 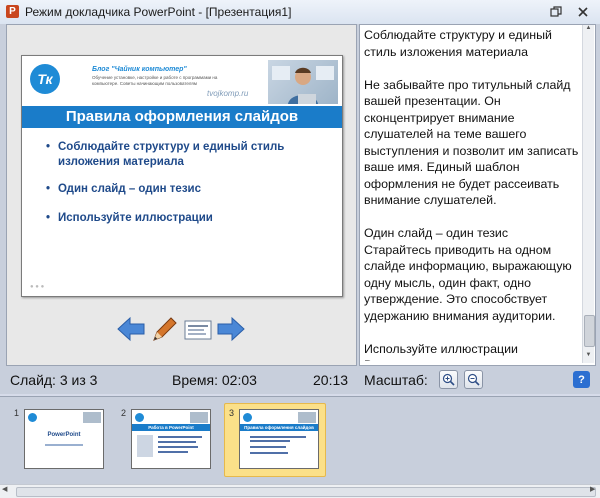 I want to click on slide-bullet-text: Используйте иллюстрации, so click(x=135, y=218).